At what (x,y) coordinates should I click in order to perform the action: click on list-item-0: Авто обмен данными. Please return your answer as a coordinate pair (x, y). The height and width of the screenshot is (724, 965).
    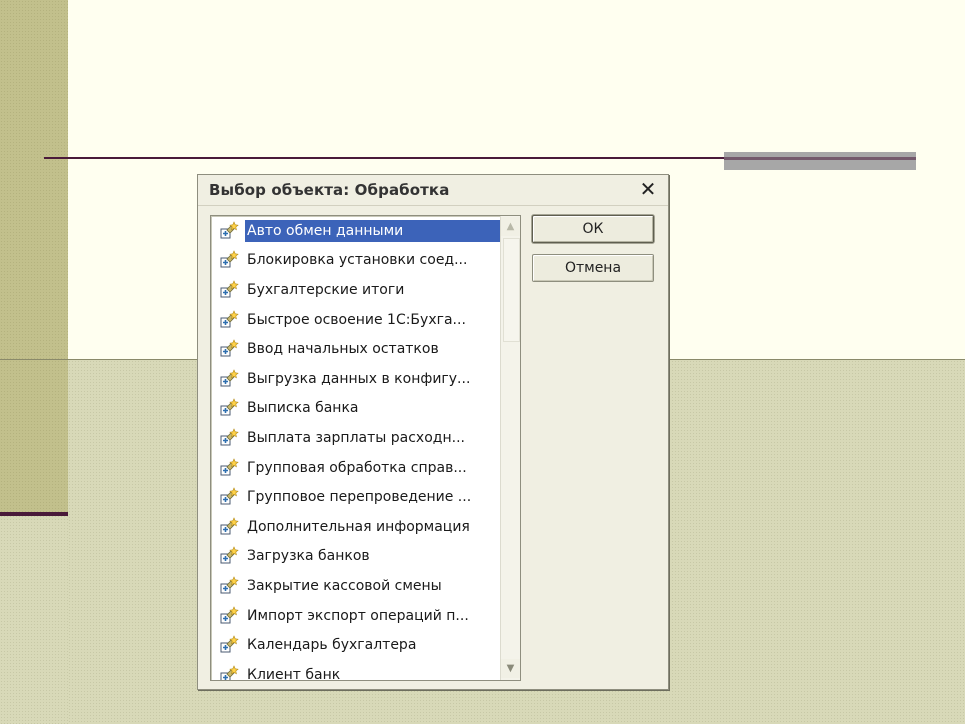
    Looking at the image, I should click on (356, 231).